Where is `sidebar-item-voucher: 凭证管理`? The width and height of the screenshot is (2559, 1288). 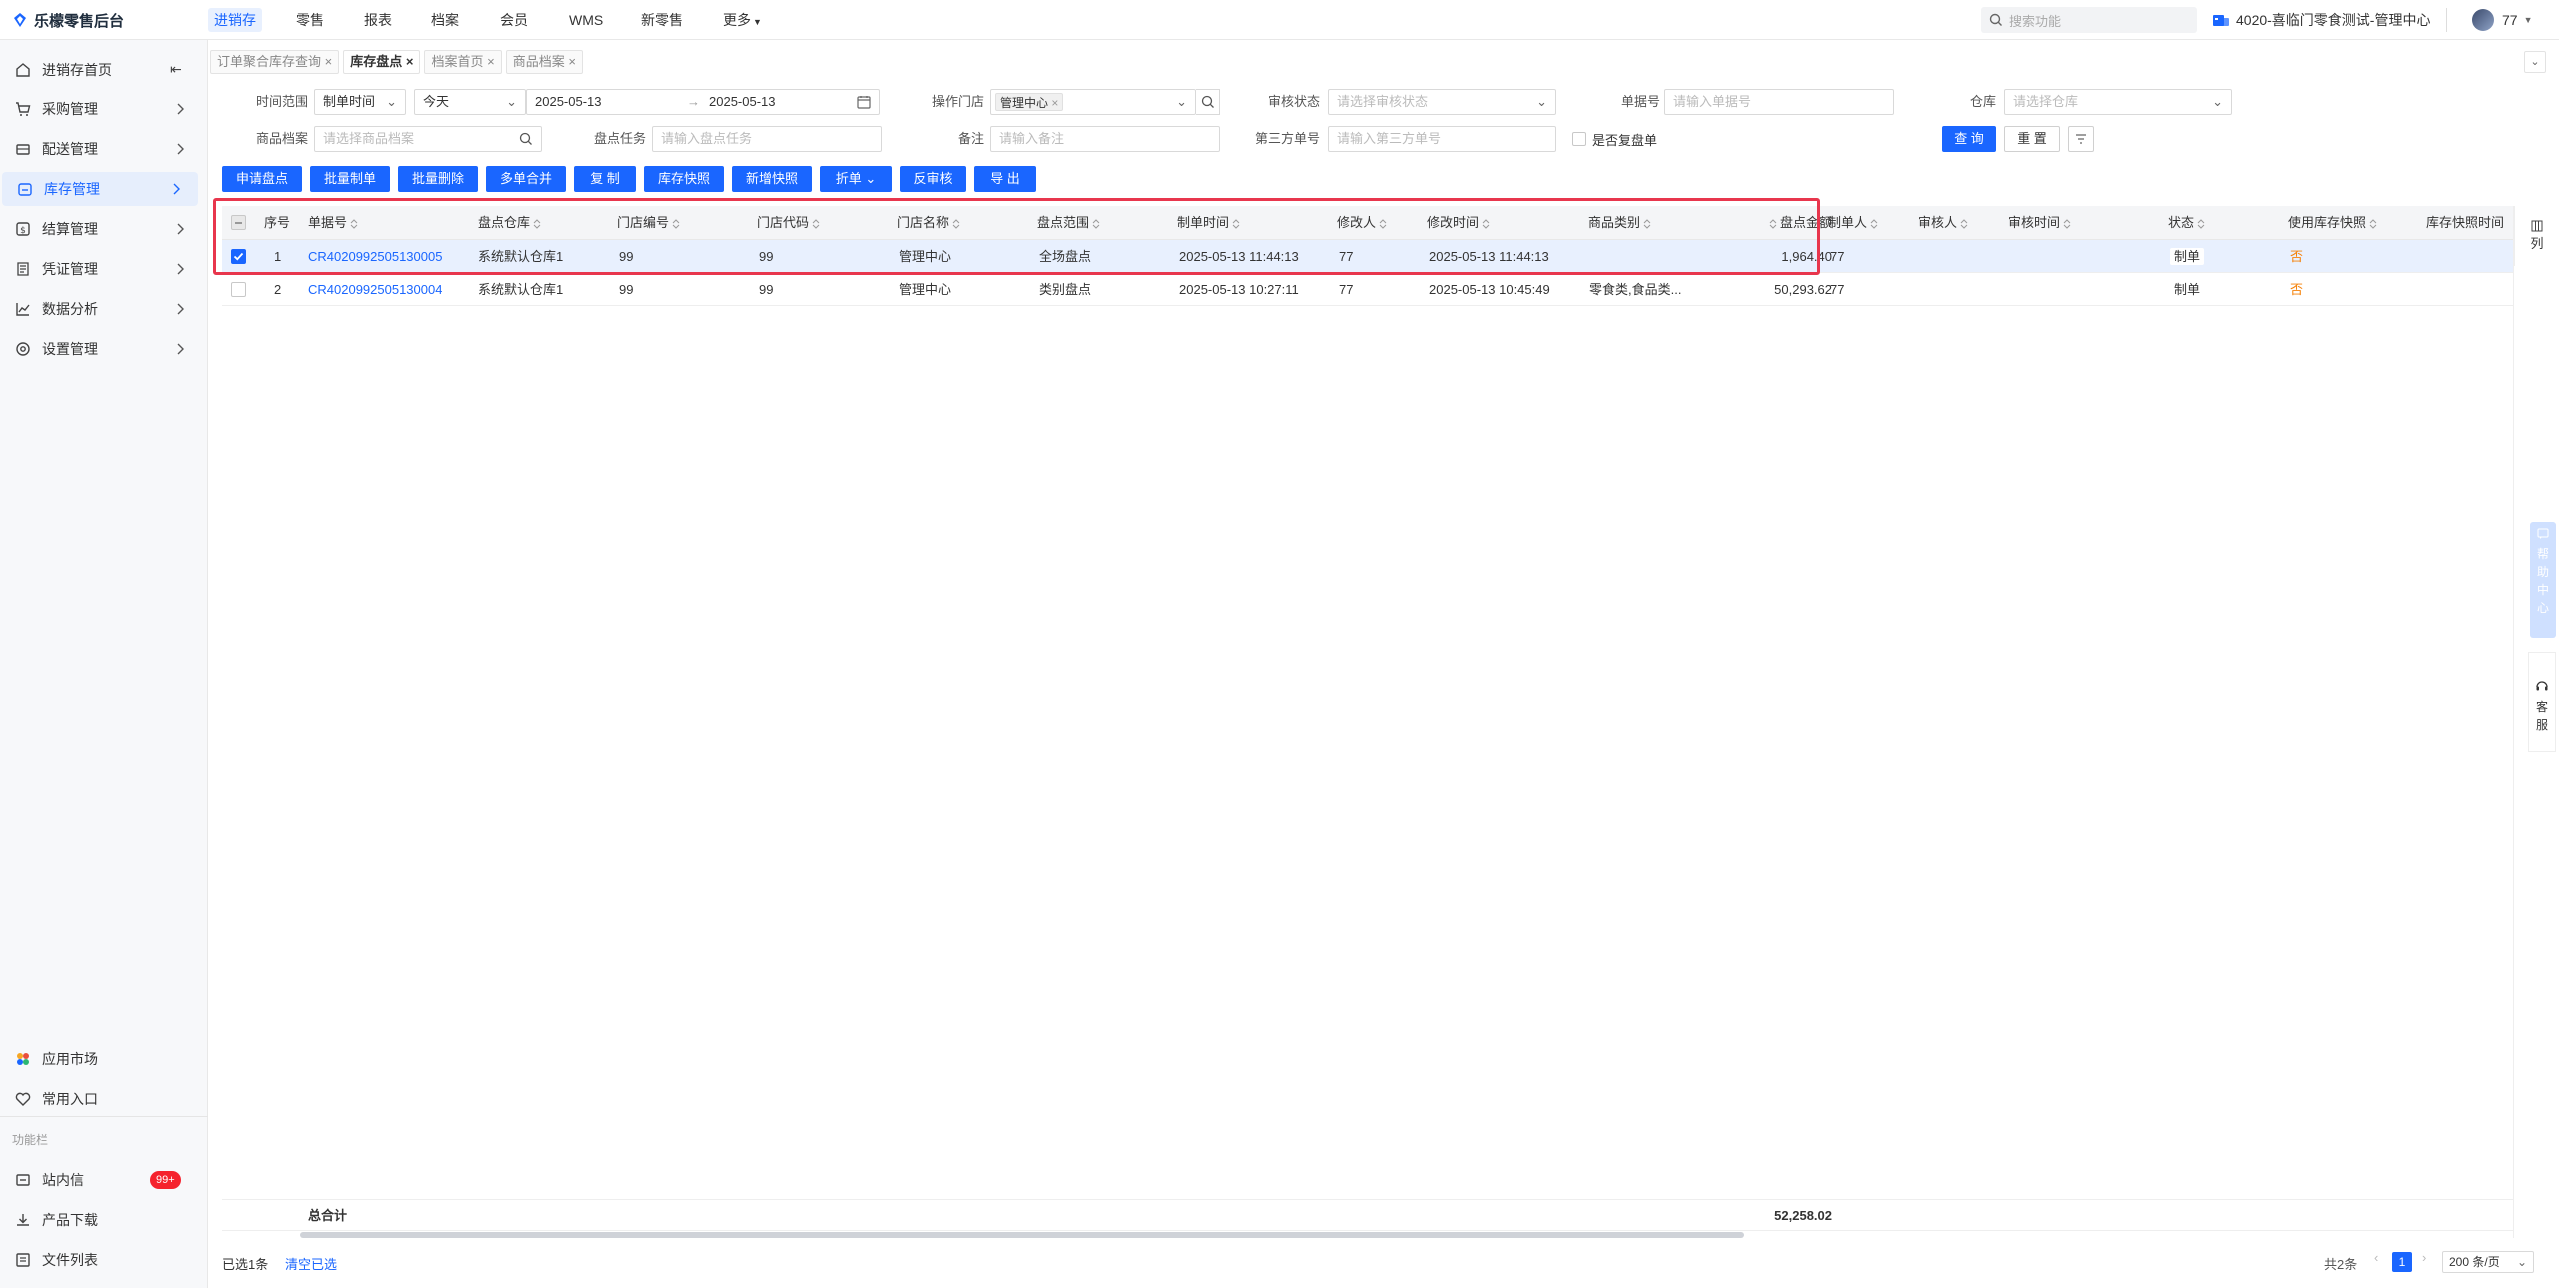
sidebar-item-voucher: 凭证管理 is located at coordinates (104, 269).